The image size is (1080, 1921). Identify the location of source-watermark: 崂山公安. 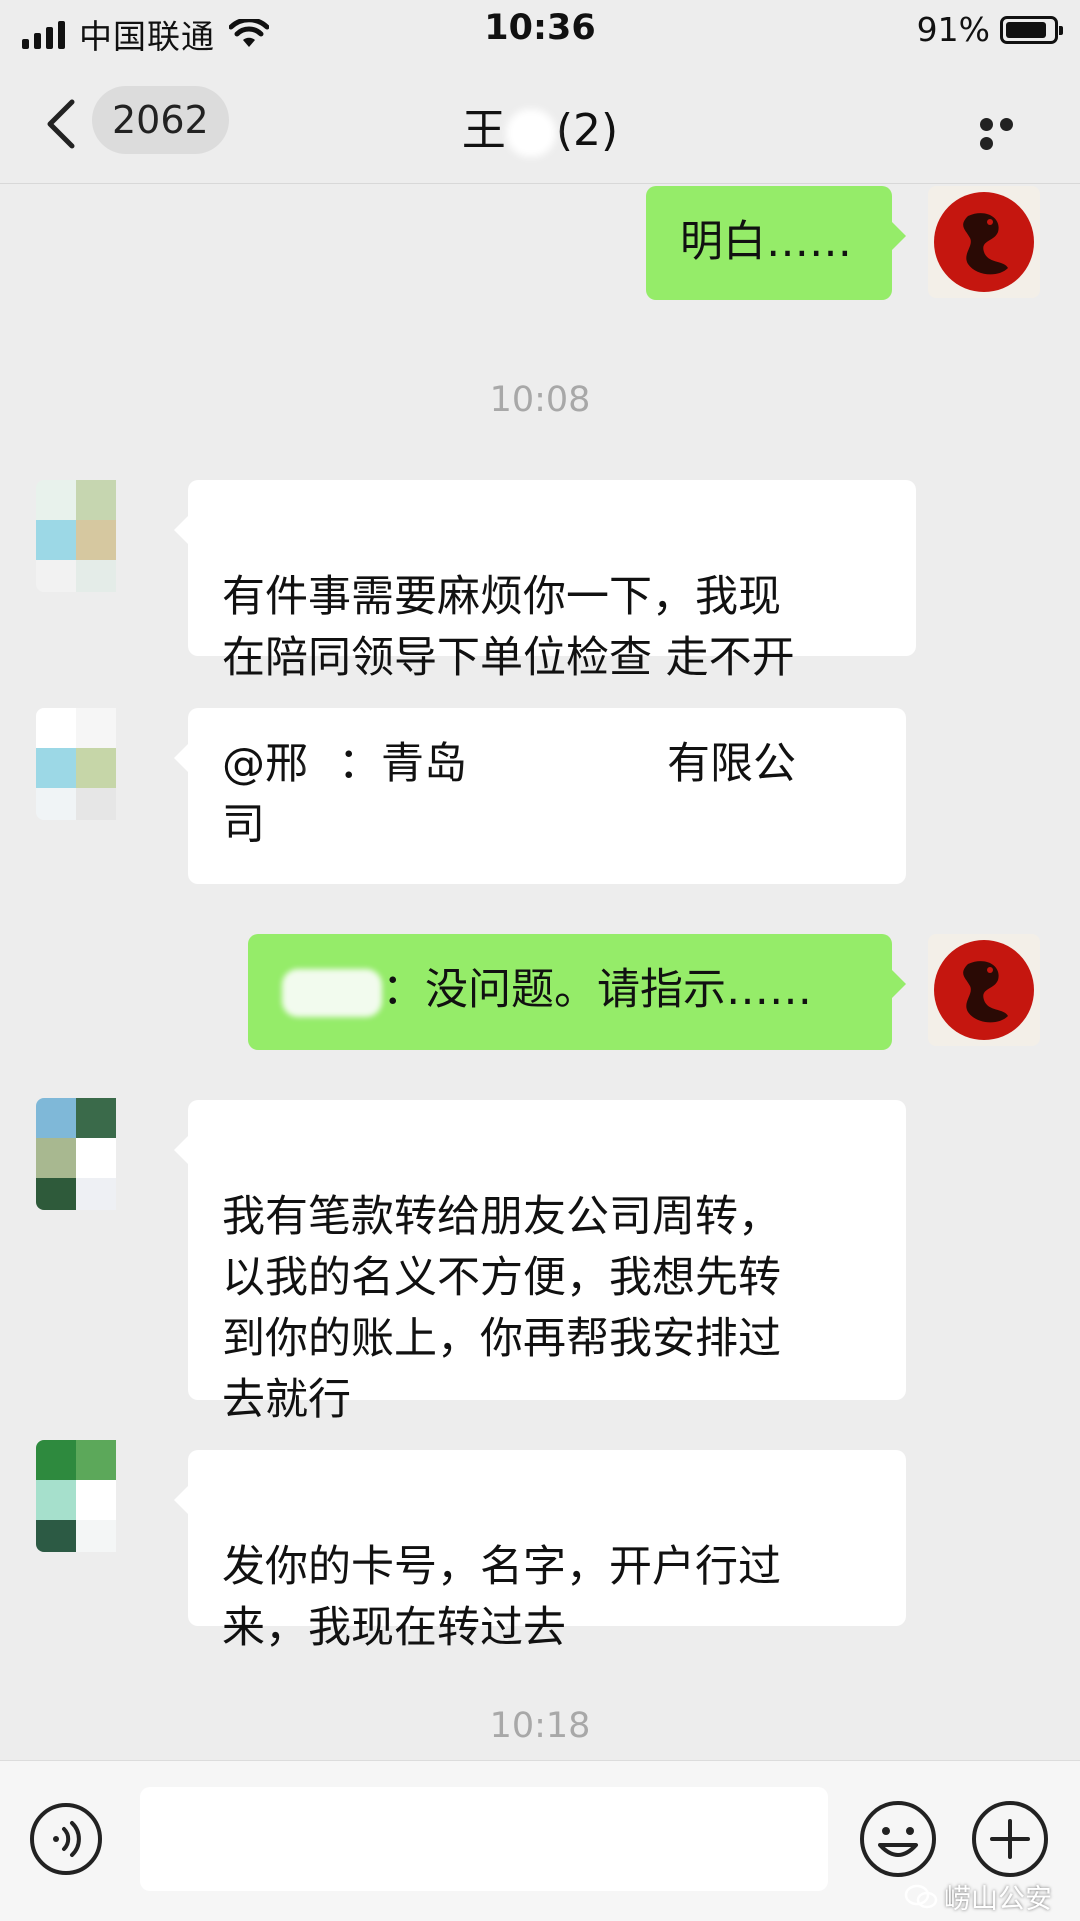
(978, 1896).